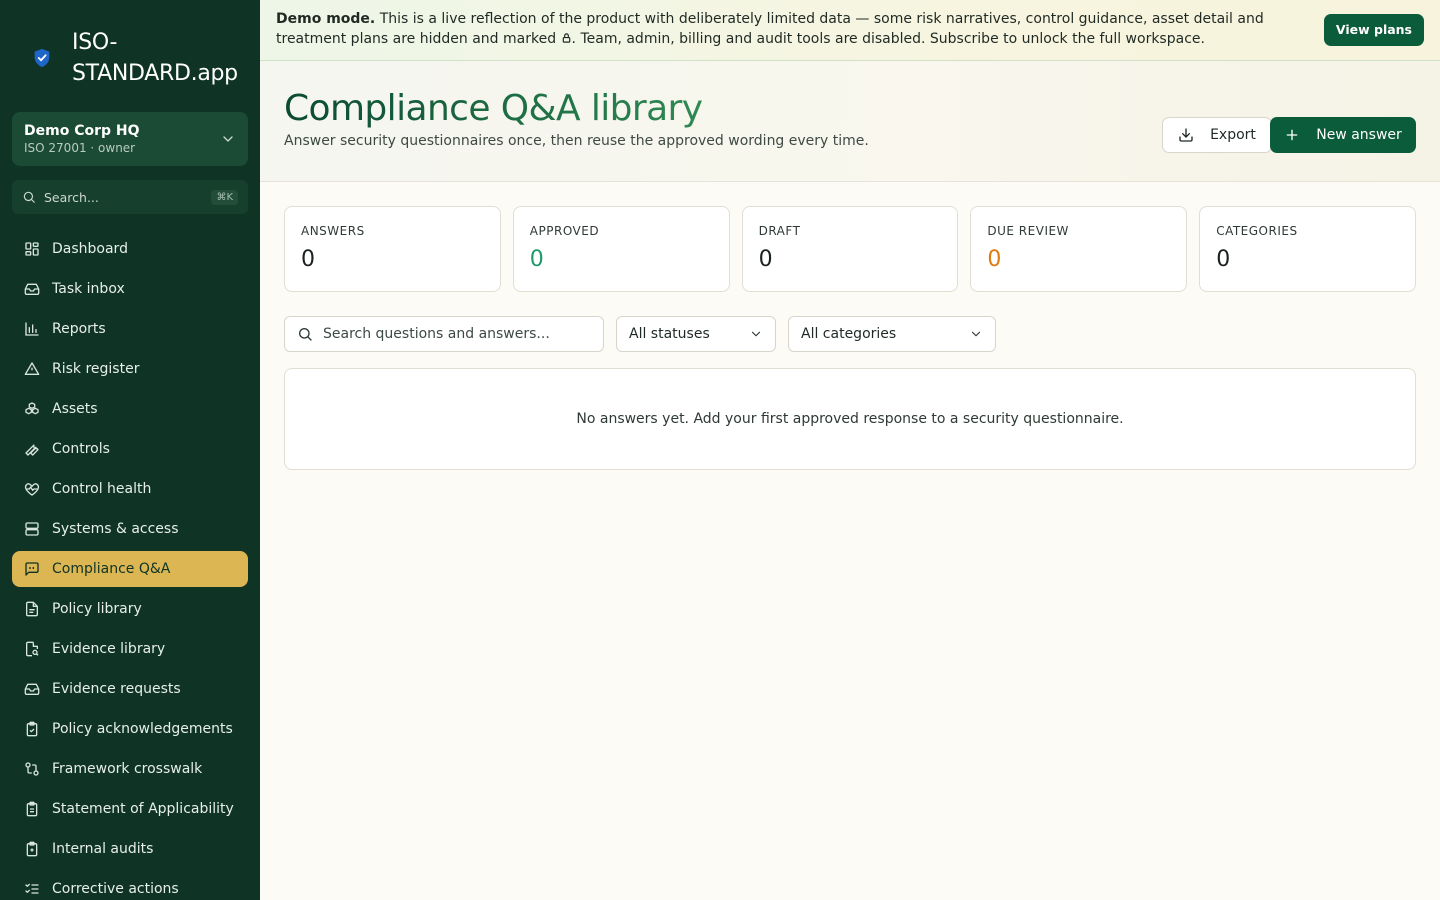 The width and height of the screenshot is (1440, 900). Describe the element at coordinates (32, 329) in the screenshot. I see `bar-chart-icon` at that location.